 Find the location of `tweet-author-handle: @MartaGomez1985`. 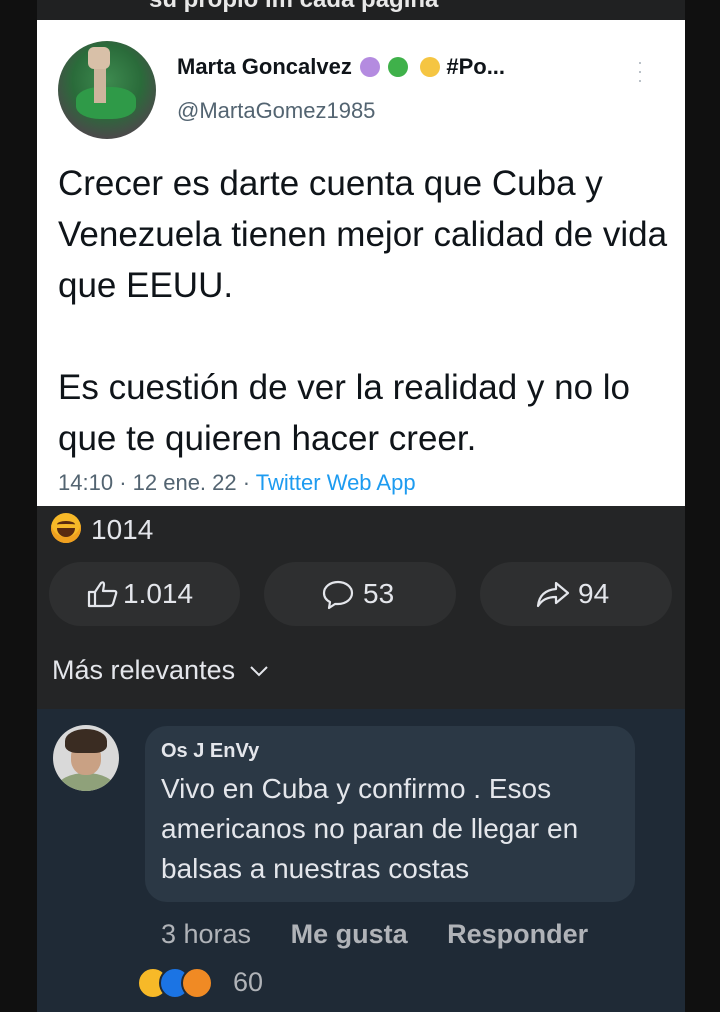

tweet-author-handle: @MartaGomez1985 is located at coordinates (276, 110).